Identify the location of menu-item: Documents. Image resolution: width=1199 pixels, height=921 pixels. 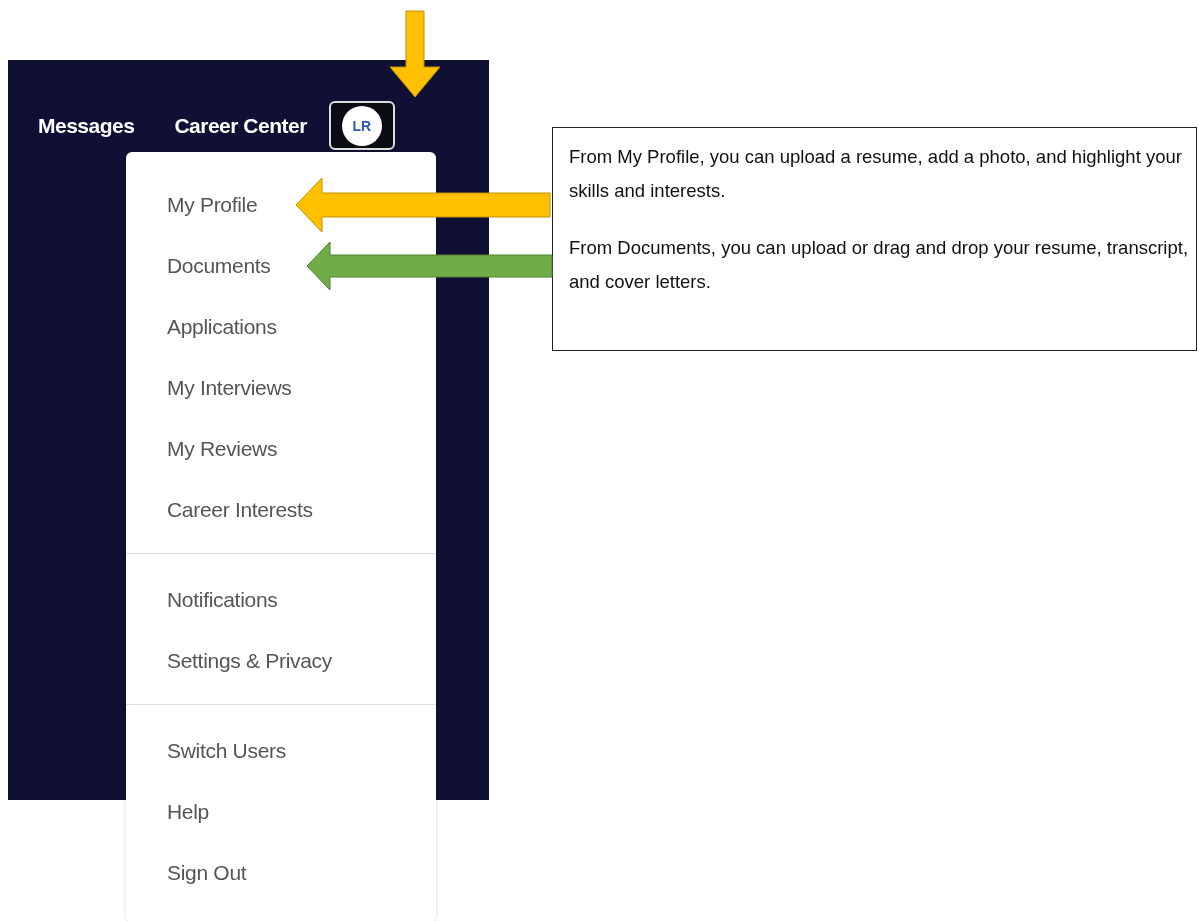
(281, 265).